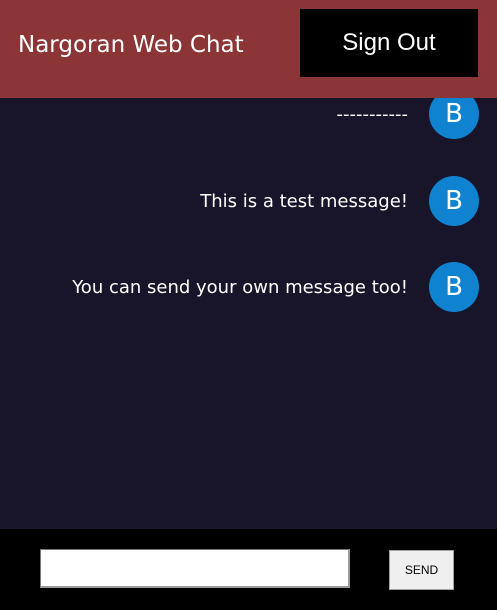 The height and width of the screenshot is (610, 497). What do you see at coordinates (389, 43) in the screenshot?
I see `sign-out-button: Sign Out` at bounding box center [389, 43].